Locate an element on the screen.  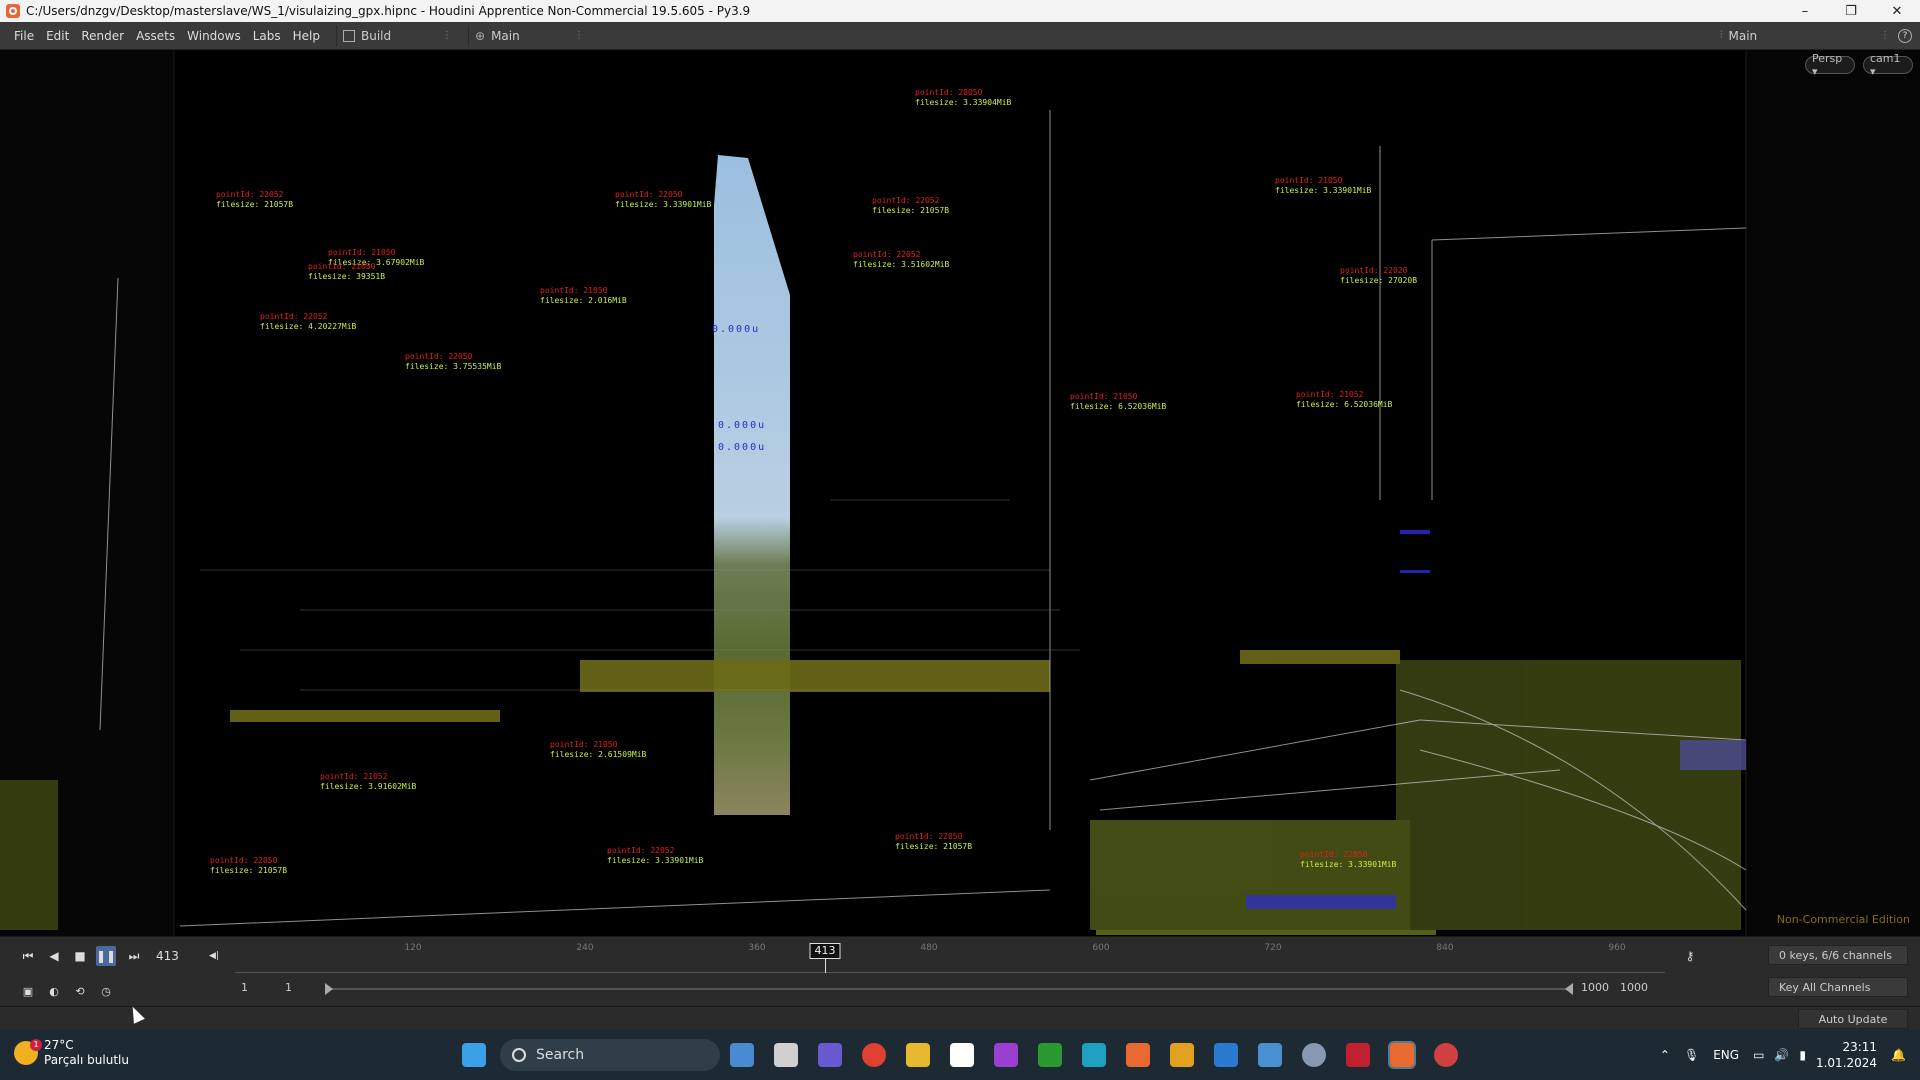
weather-widget: 1 27°C Parçalı bulutlu is located at coordinates (71, 1053).